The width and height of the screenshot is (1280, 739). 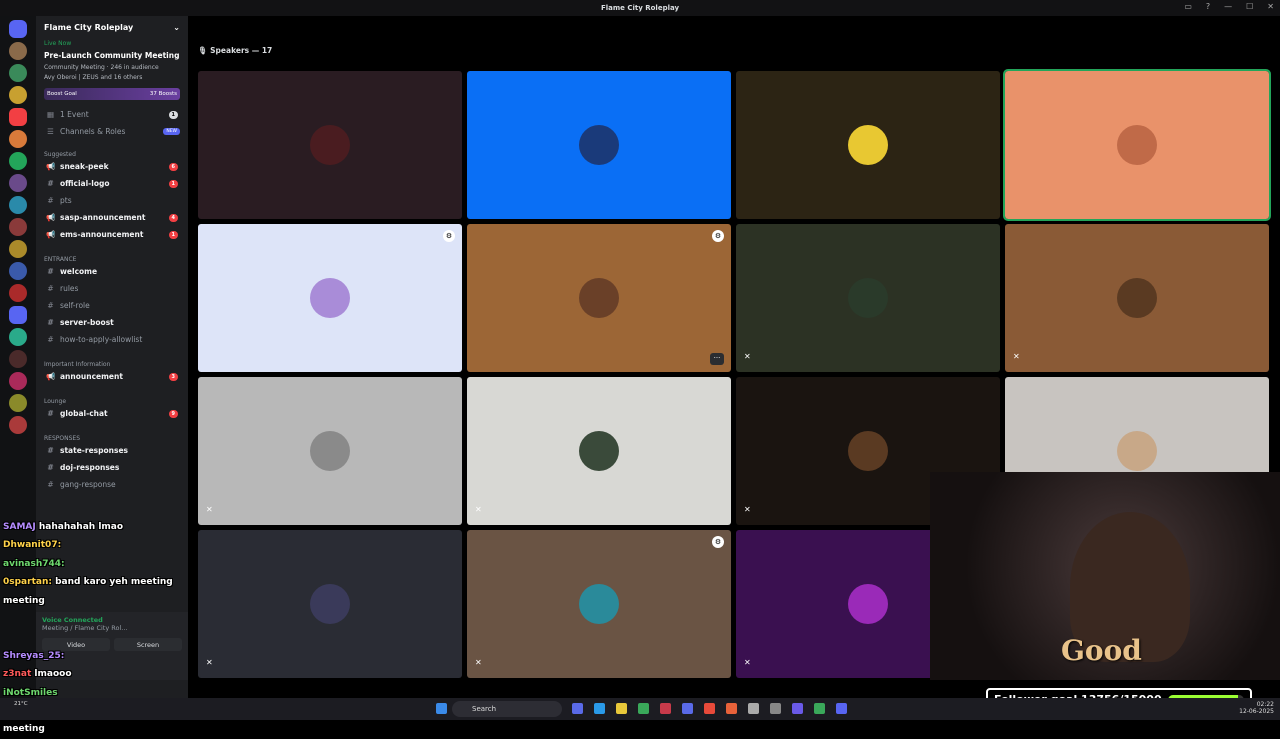 What do you see at coordinates (173, 234) in the screenshot?
I see `mention-count: 1` at bounding box center [173, 234].